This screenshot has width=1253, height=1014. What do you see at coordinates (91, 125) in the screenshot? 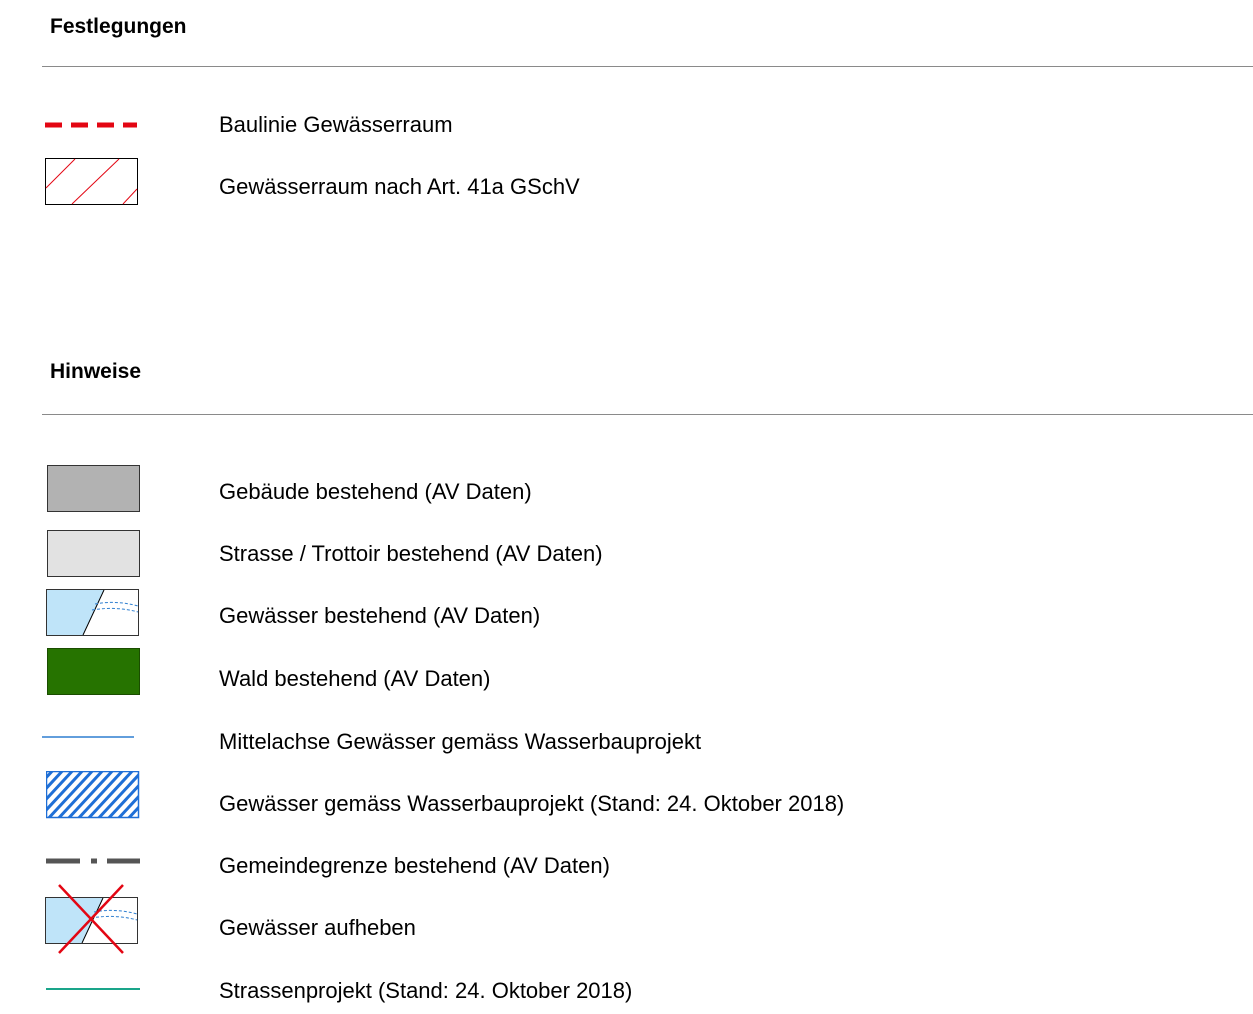
I see `dashed-red-line-icon` at bounding box center [91, 125].